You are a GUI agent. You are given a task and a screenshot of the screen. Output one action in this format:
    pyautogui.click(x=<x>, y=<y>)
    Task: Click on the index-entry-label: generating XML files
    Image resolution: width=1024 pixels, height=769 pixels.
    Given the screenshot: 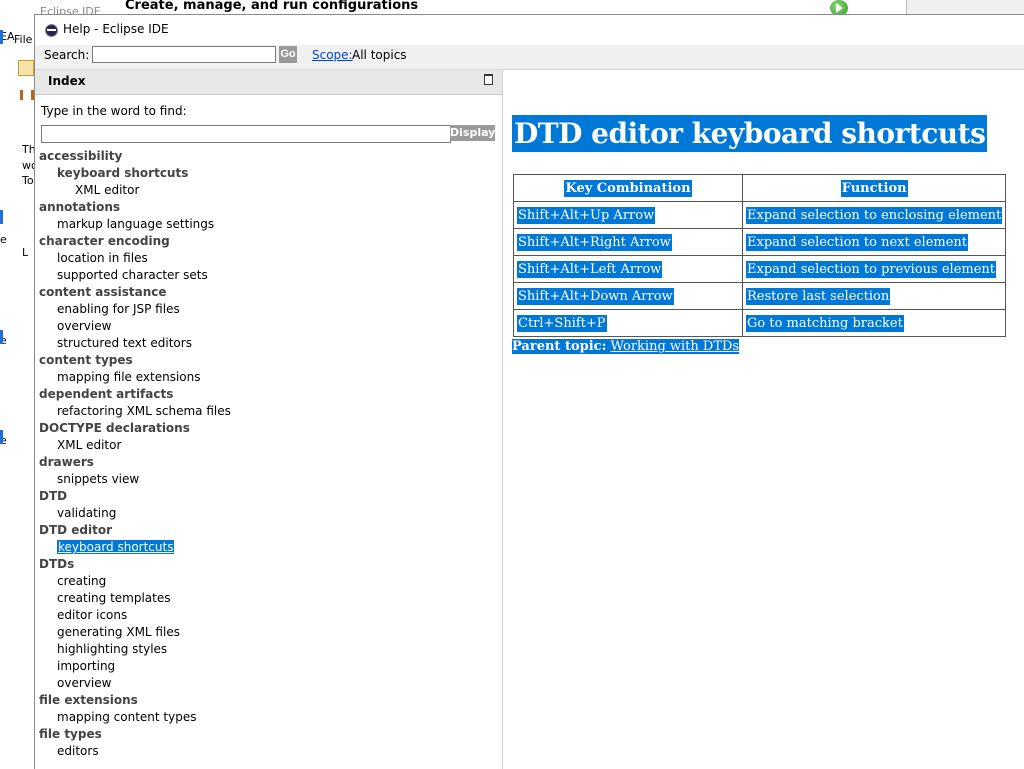 What is the action you would take?
    pyautogui.click(x=118, y=632)
    